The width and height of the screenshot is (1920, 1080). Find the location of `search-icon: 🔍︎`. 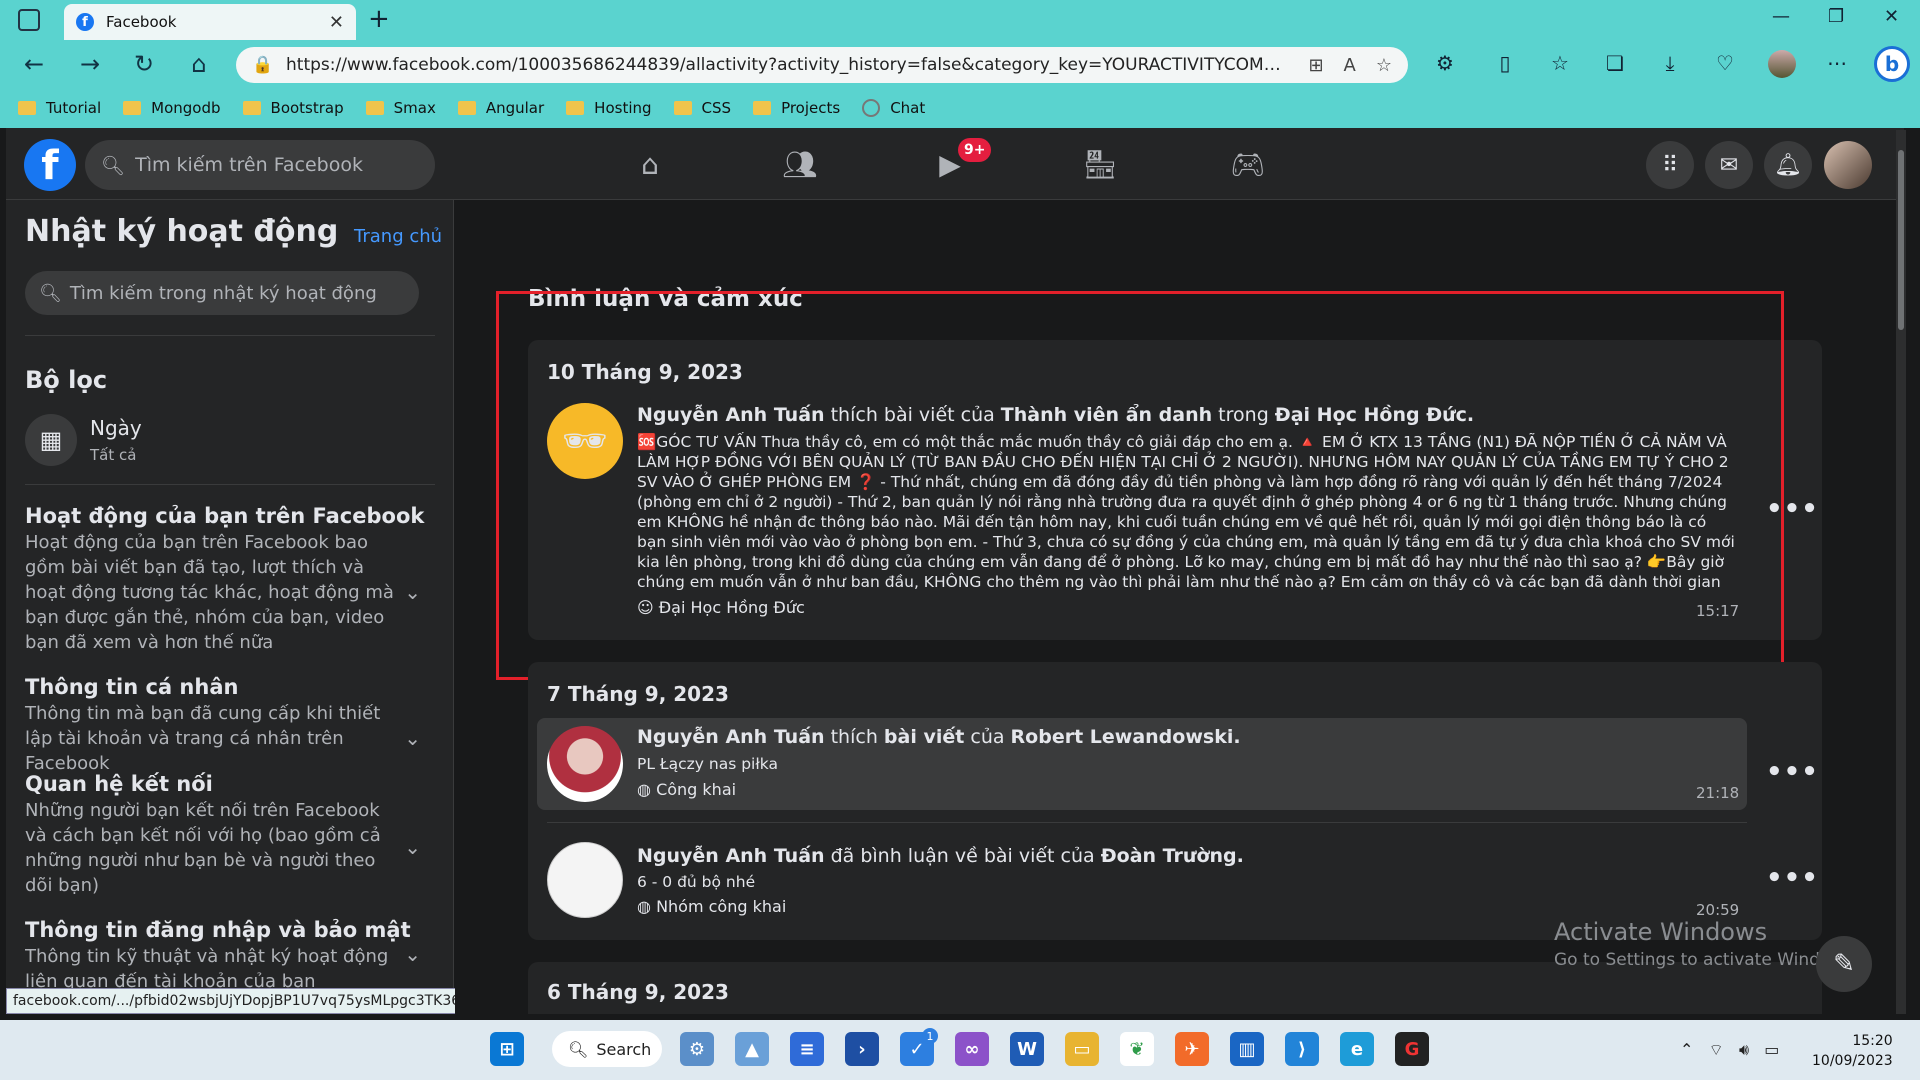

search-icon: 🔍︎ is located at coordinates (578, 1049).